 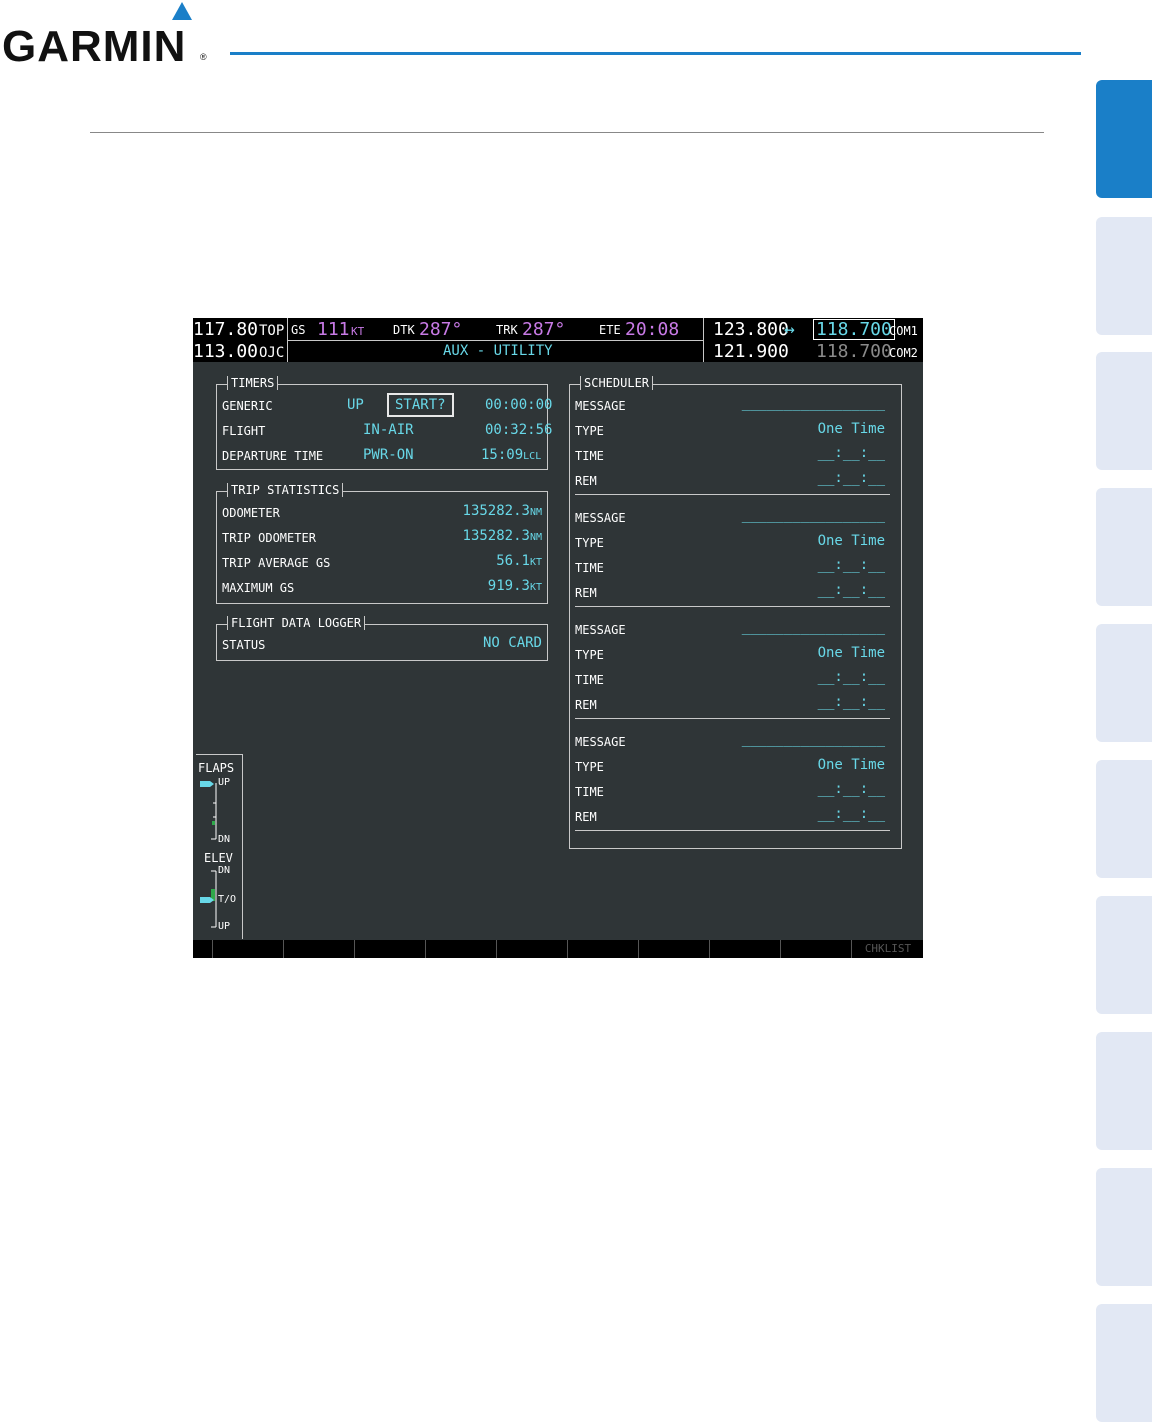 What do you see at coordinates (496, 511) in the screenshot?
I see `odometer-value: 135282.3` at bounding box center [496, 511].